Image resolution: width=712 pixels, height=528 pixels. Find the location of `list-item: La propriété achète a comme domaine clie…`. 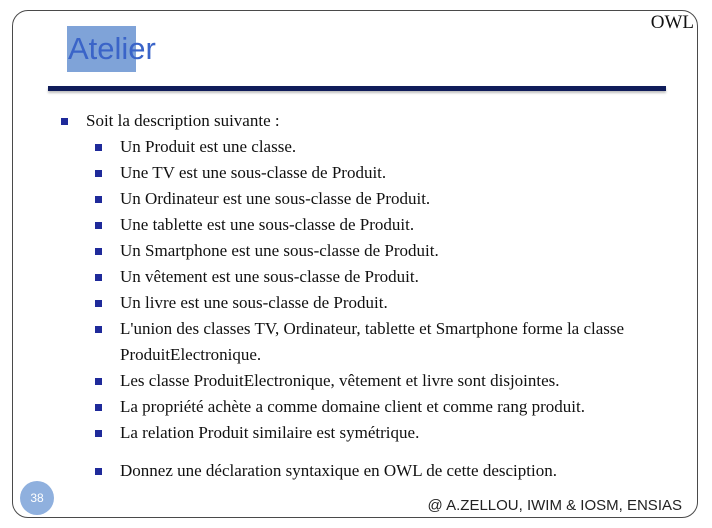

list-item: La propriété achète a comme domaine clie… is located at coordinates (374, 407).